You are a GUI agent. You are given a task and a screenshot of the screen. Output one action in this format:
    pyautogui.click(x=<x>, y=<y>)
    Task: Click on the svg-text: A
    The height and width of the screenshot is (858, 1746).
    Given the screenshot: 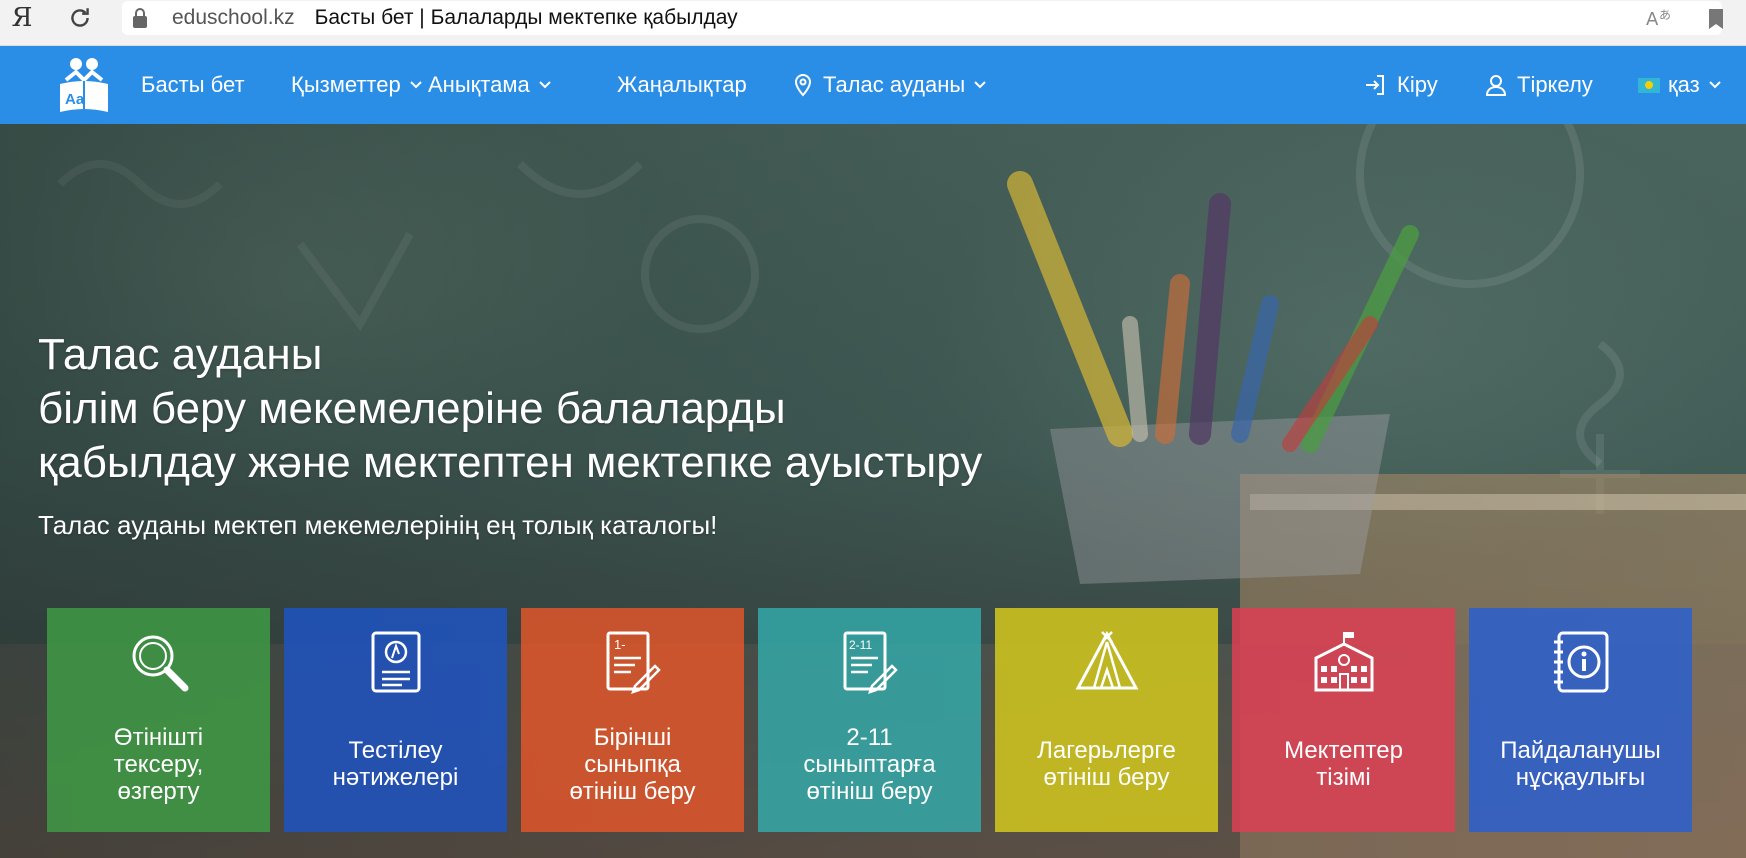 What is the action you would take?
    pyautogui.click(x=1652, y=19)
    